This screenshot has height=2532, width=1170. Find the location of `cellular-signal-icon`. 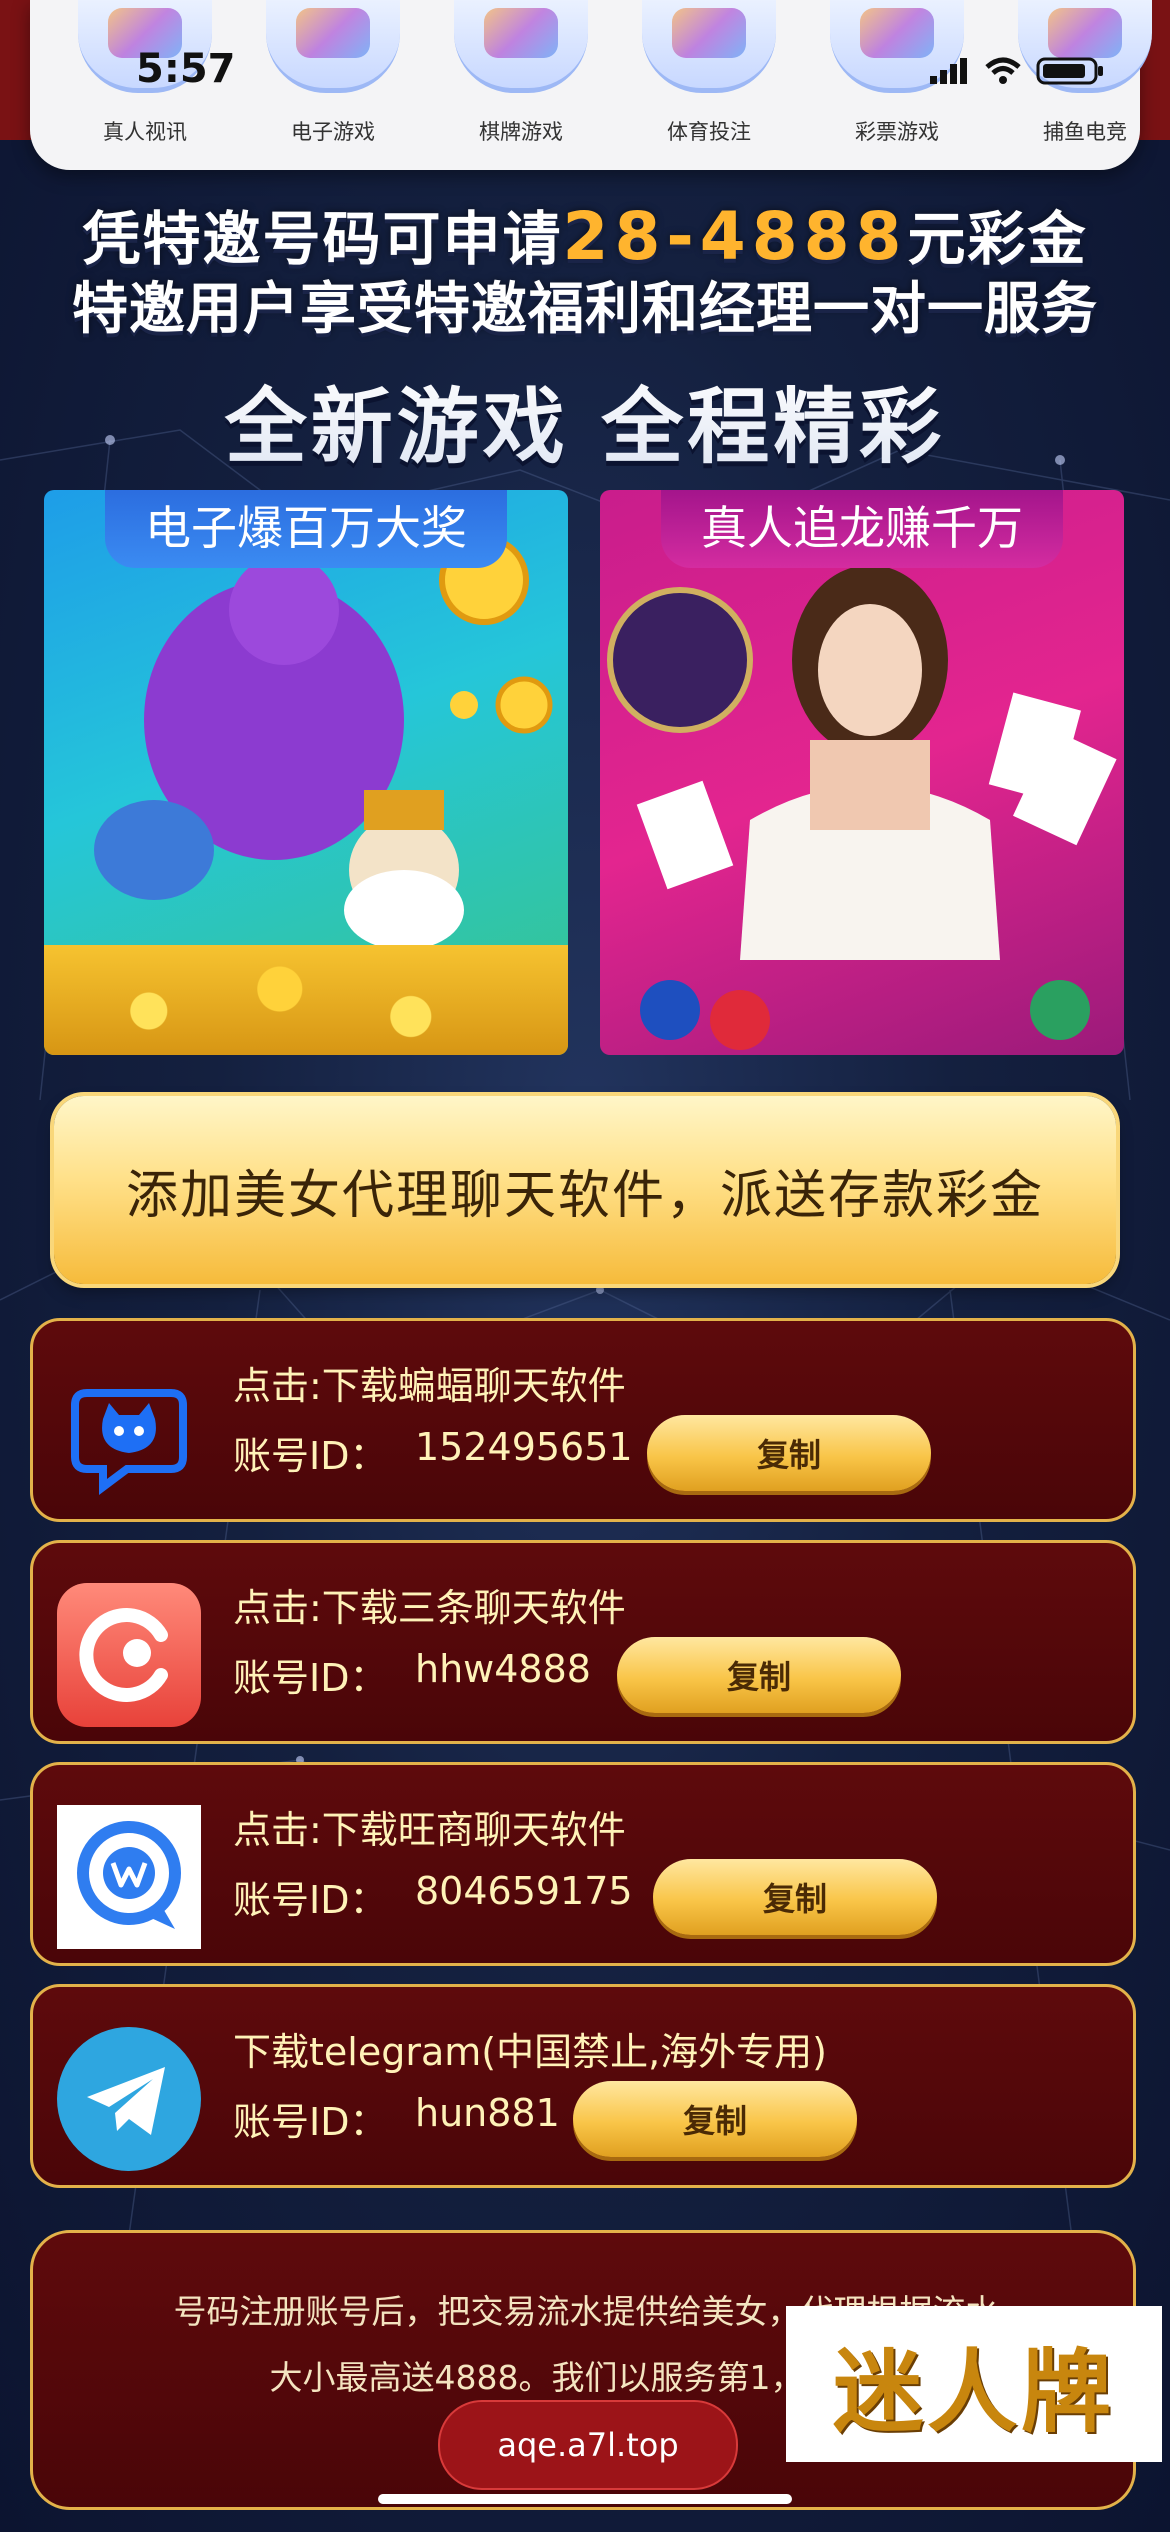

cellular-signal-icon is located at coordinates (948, 71).